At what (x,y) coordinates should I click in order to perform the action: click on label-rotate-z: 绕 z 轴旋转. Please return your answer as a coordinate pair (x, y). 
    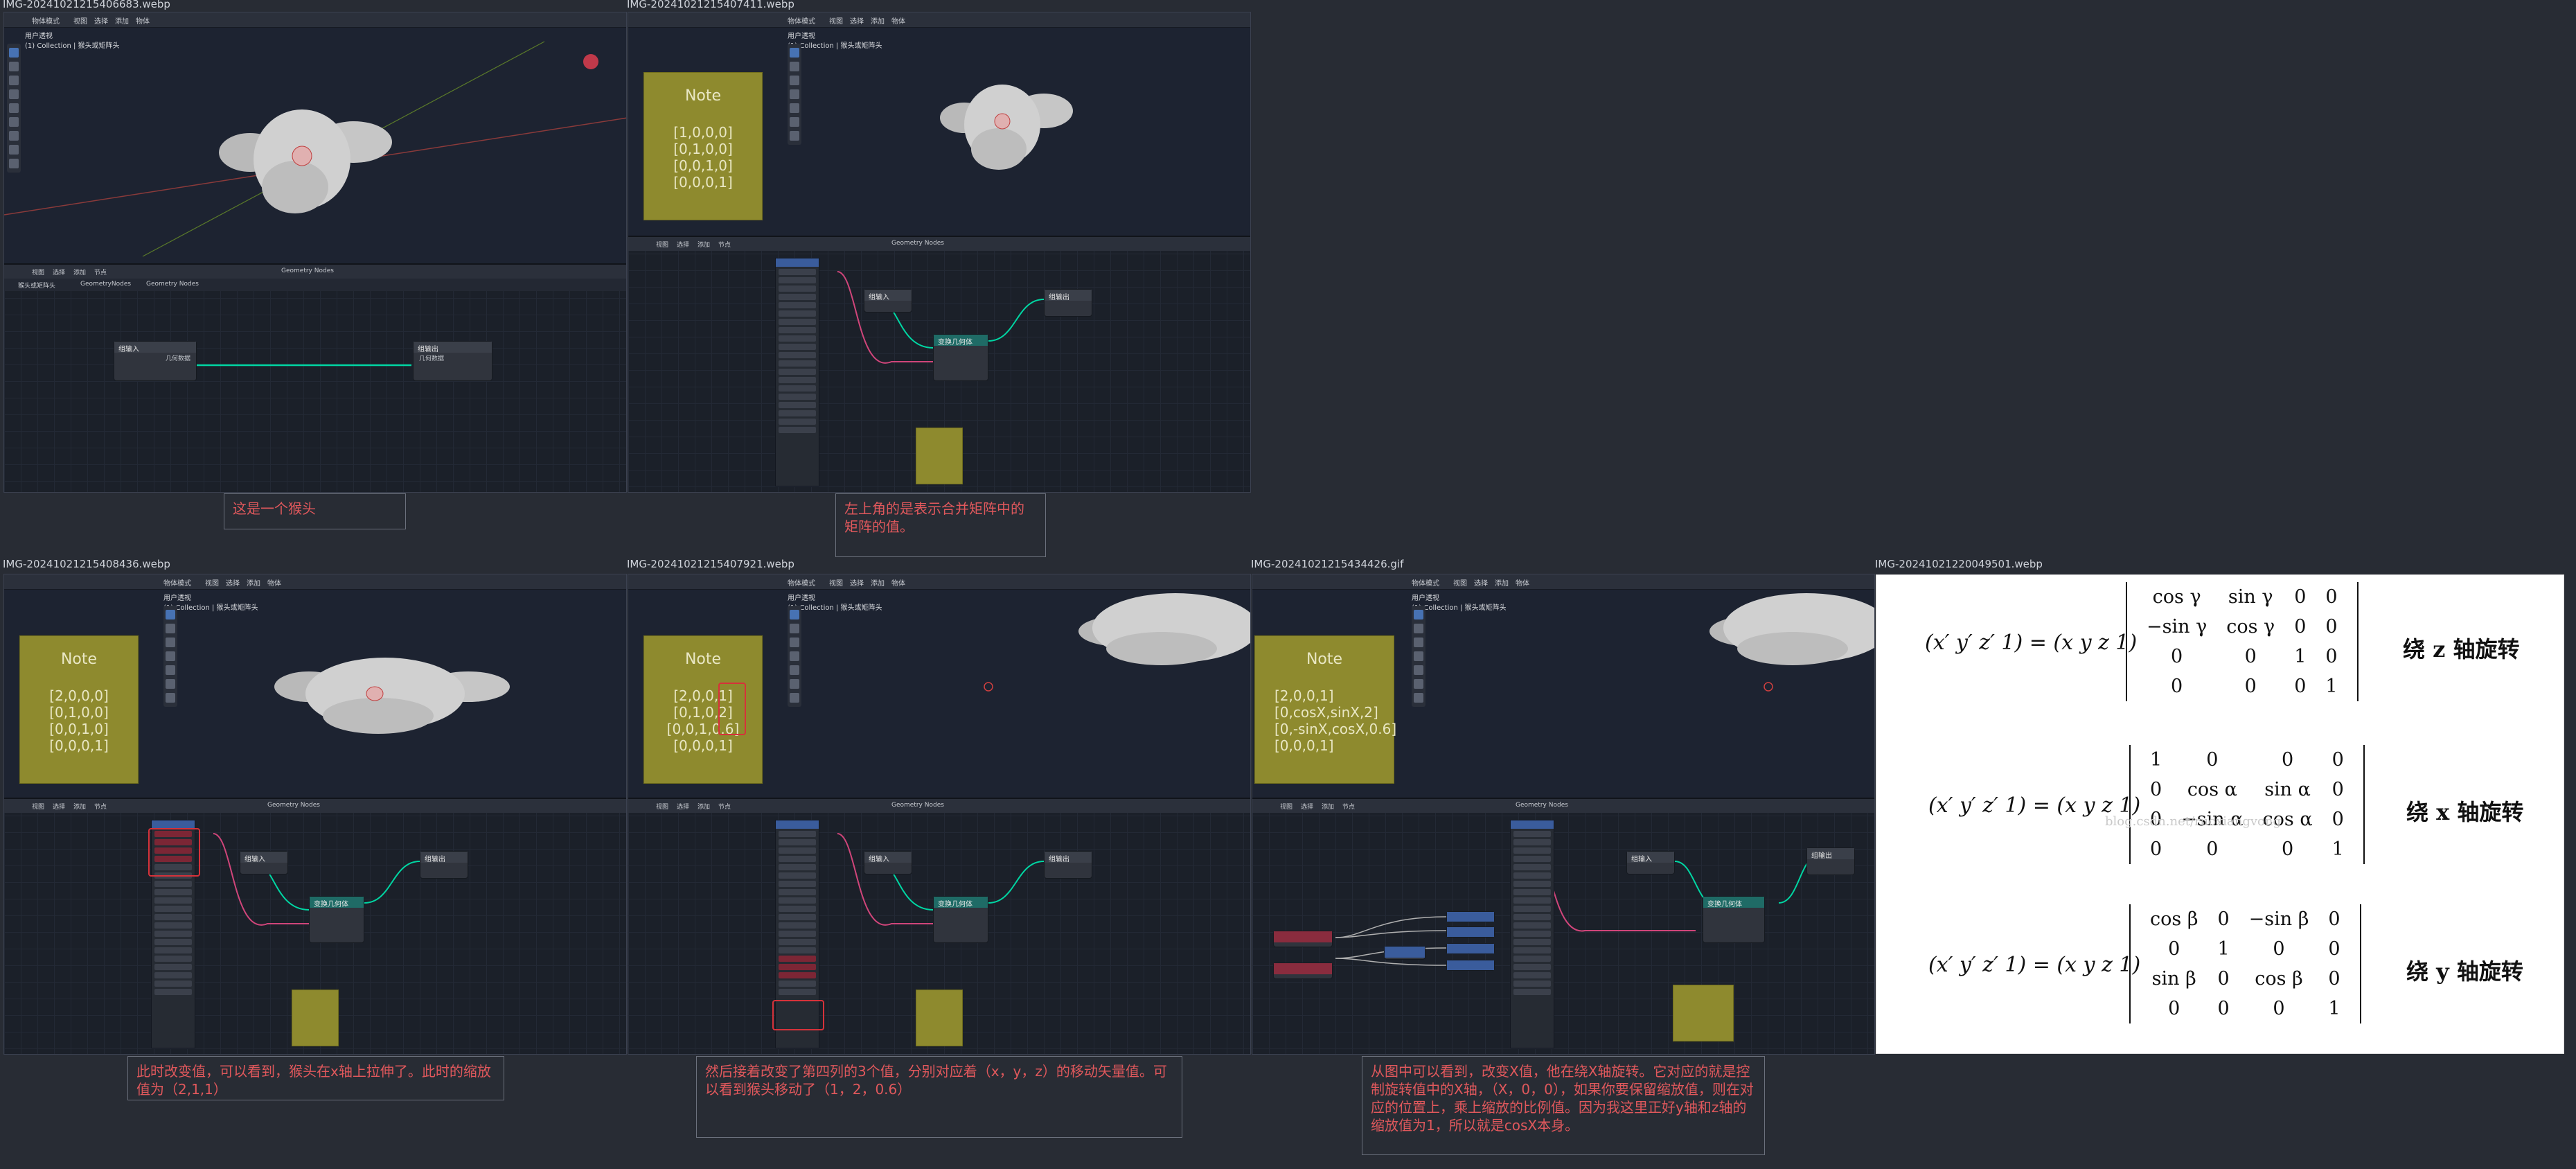
    Looking at the image, I should click on (2461, 649).